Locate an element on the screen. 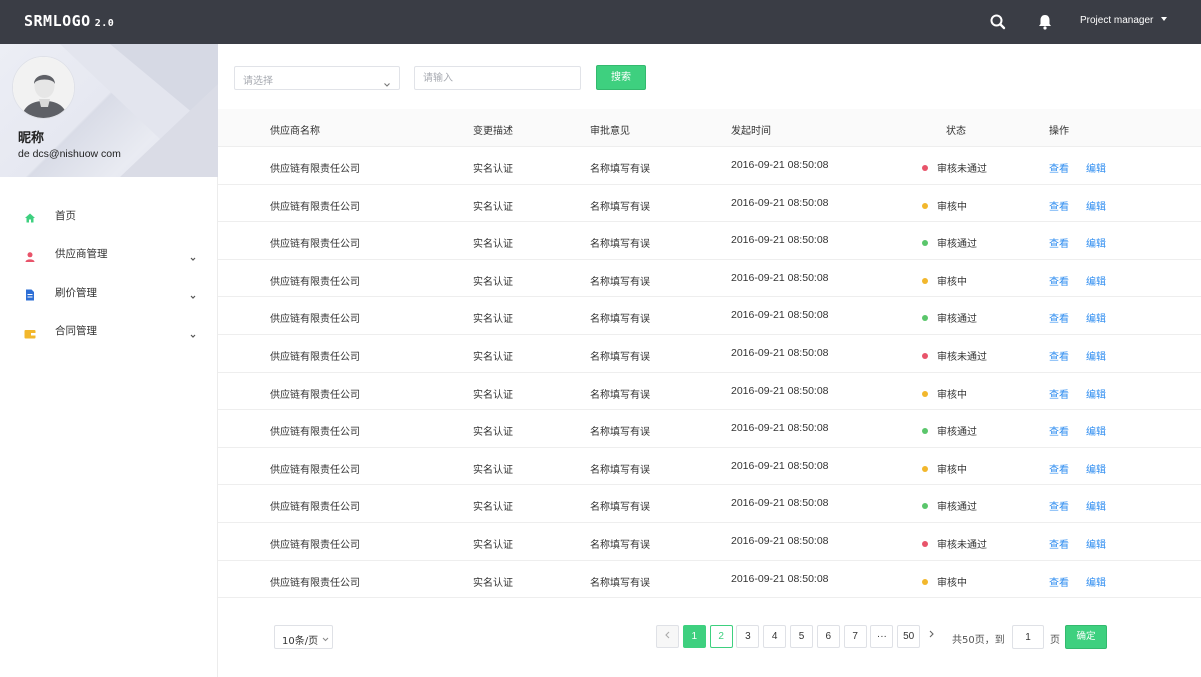 The width and height of the screenshot is (1201, 677). sidebar-item-label: 合同管理 is located at coordinates (76, 331).